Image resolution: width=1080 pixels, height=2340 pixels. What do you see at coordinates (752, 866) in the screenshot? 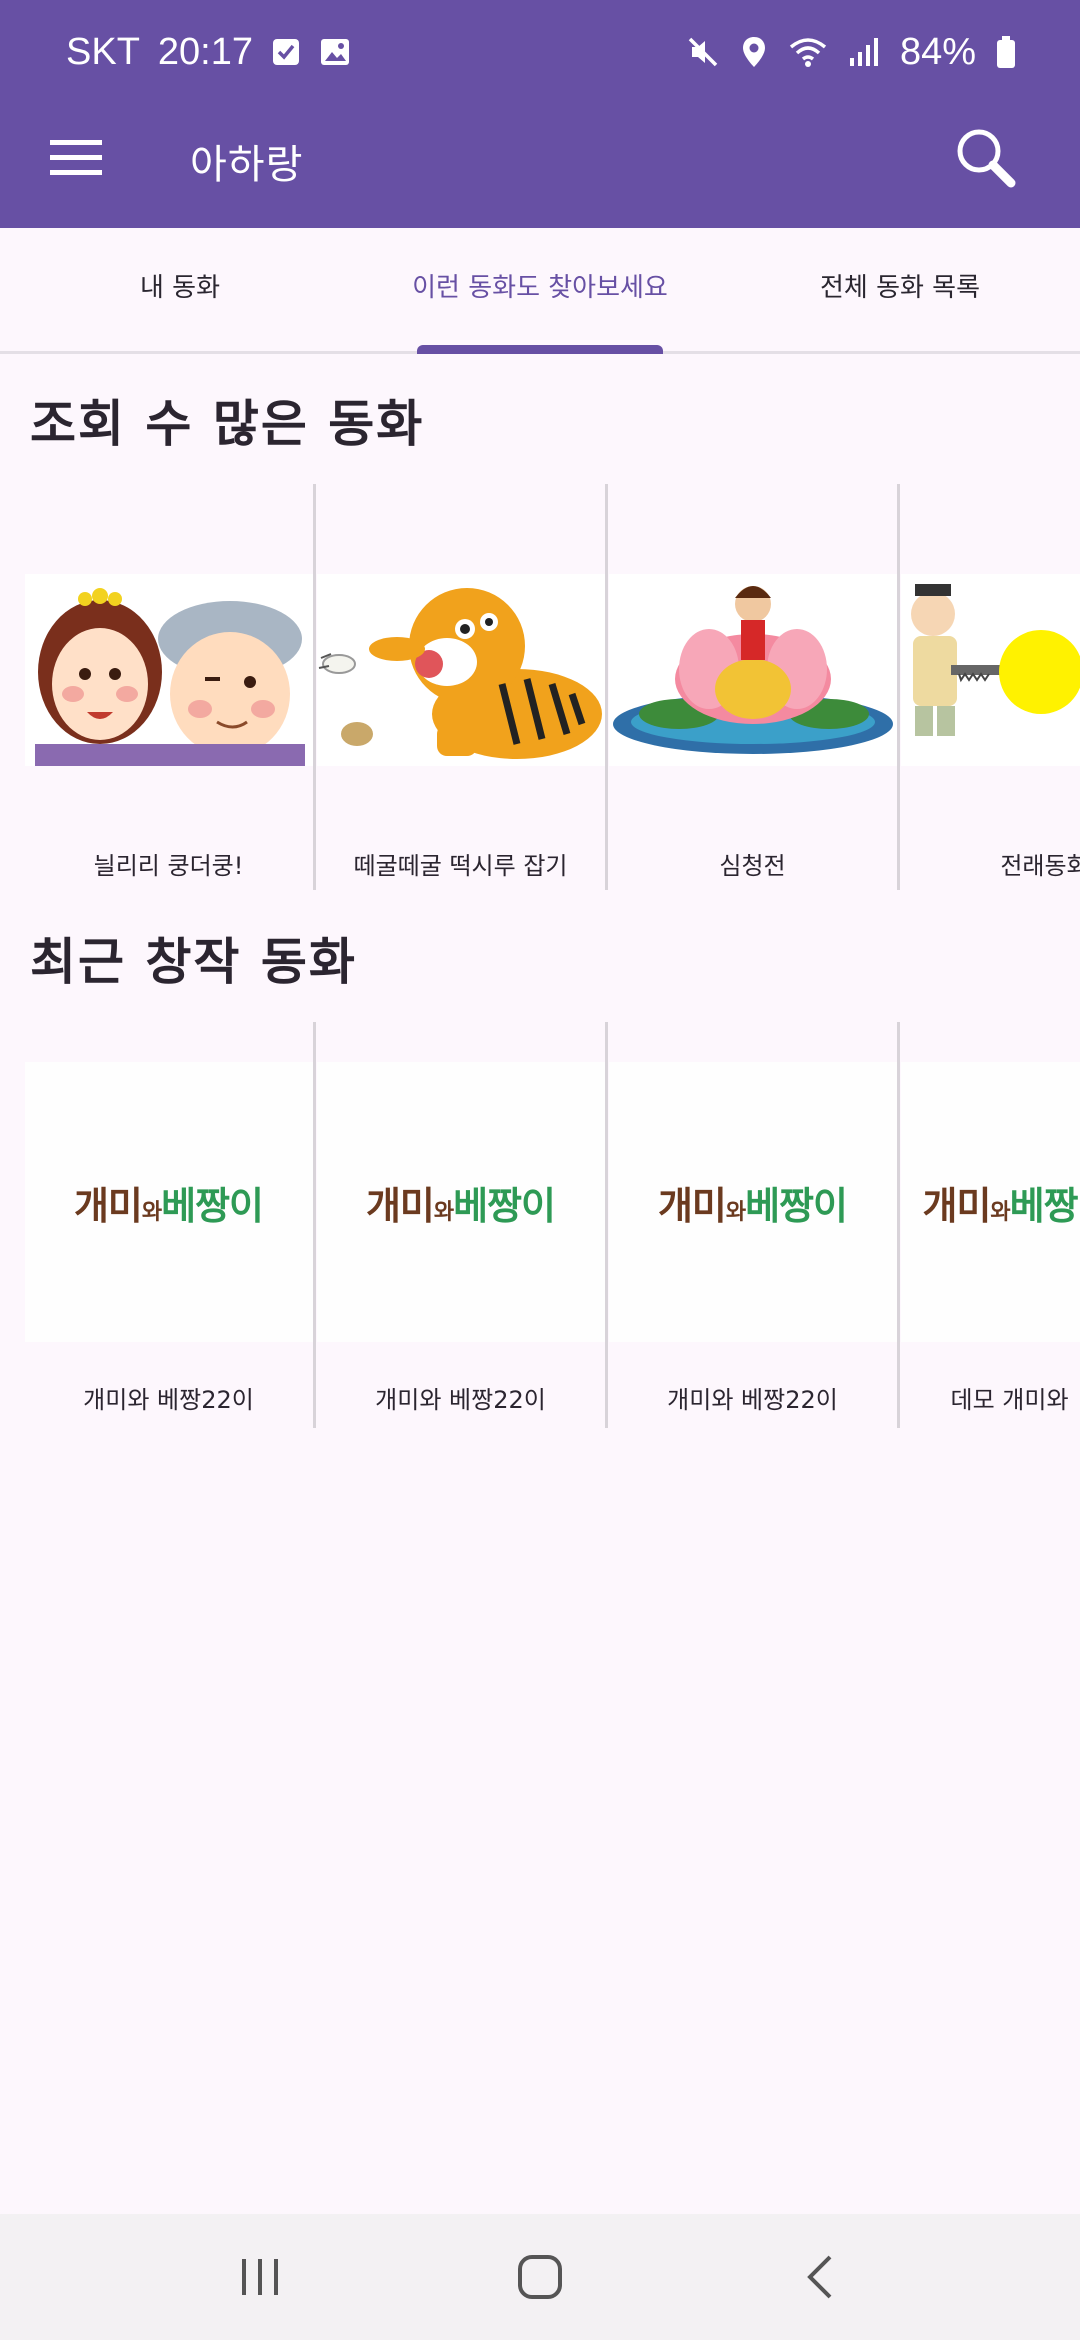
I see `story-title: 심청전` at bounding box center [752, 866].